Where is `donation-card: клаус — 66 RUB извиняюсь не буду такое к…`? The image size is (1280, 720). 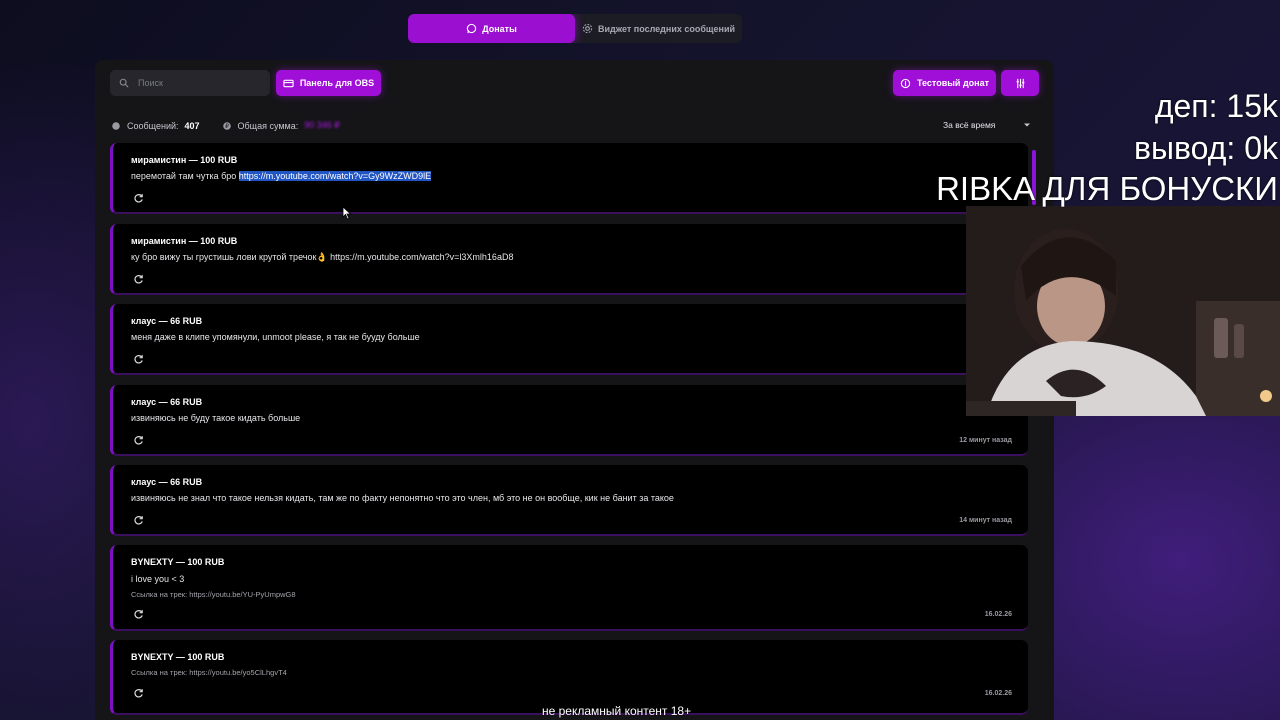 donation-card: клаус — 66 RUB извиняюсь не буду такое к… is located at coordinates (569, 420).